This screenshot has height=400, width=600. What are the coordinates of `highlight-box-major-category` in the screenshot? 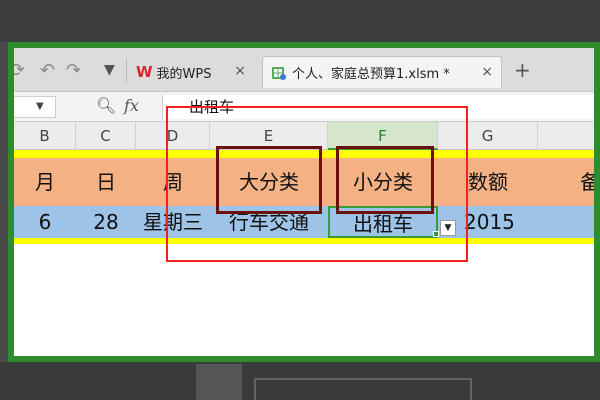 It's located at (269, 180).